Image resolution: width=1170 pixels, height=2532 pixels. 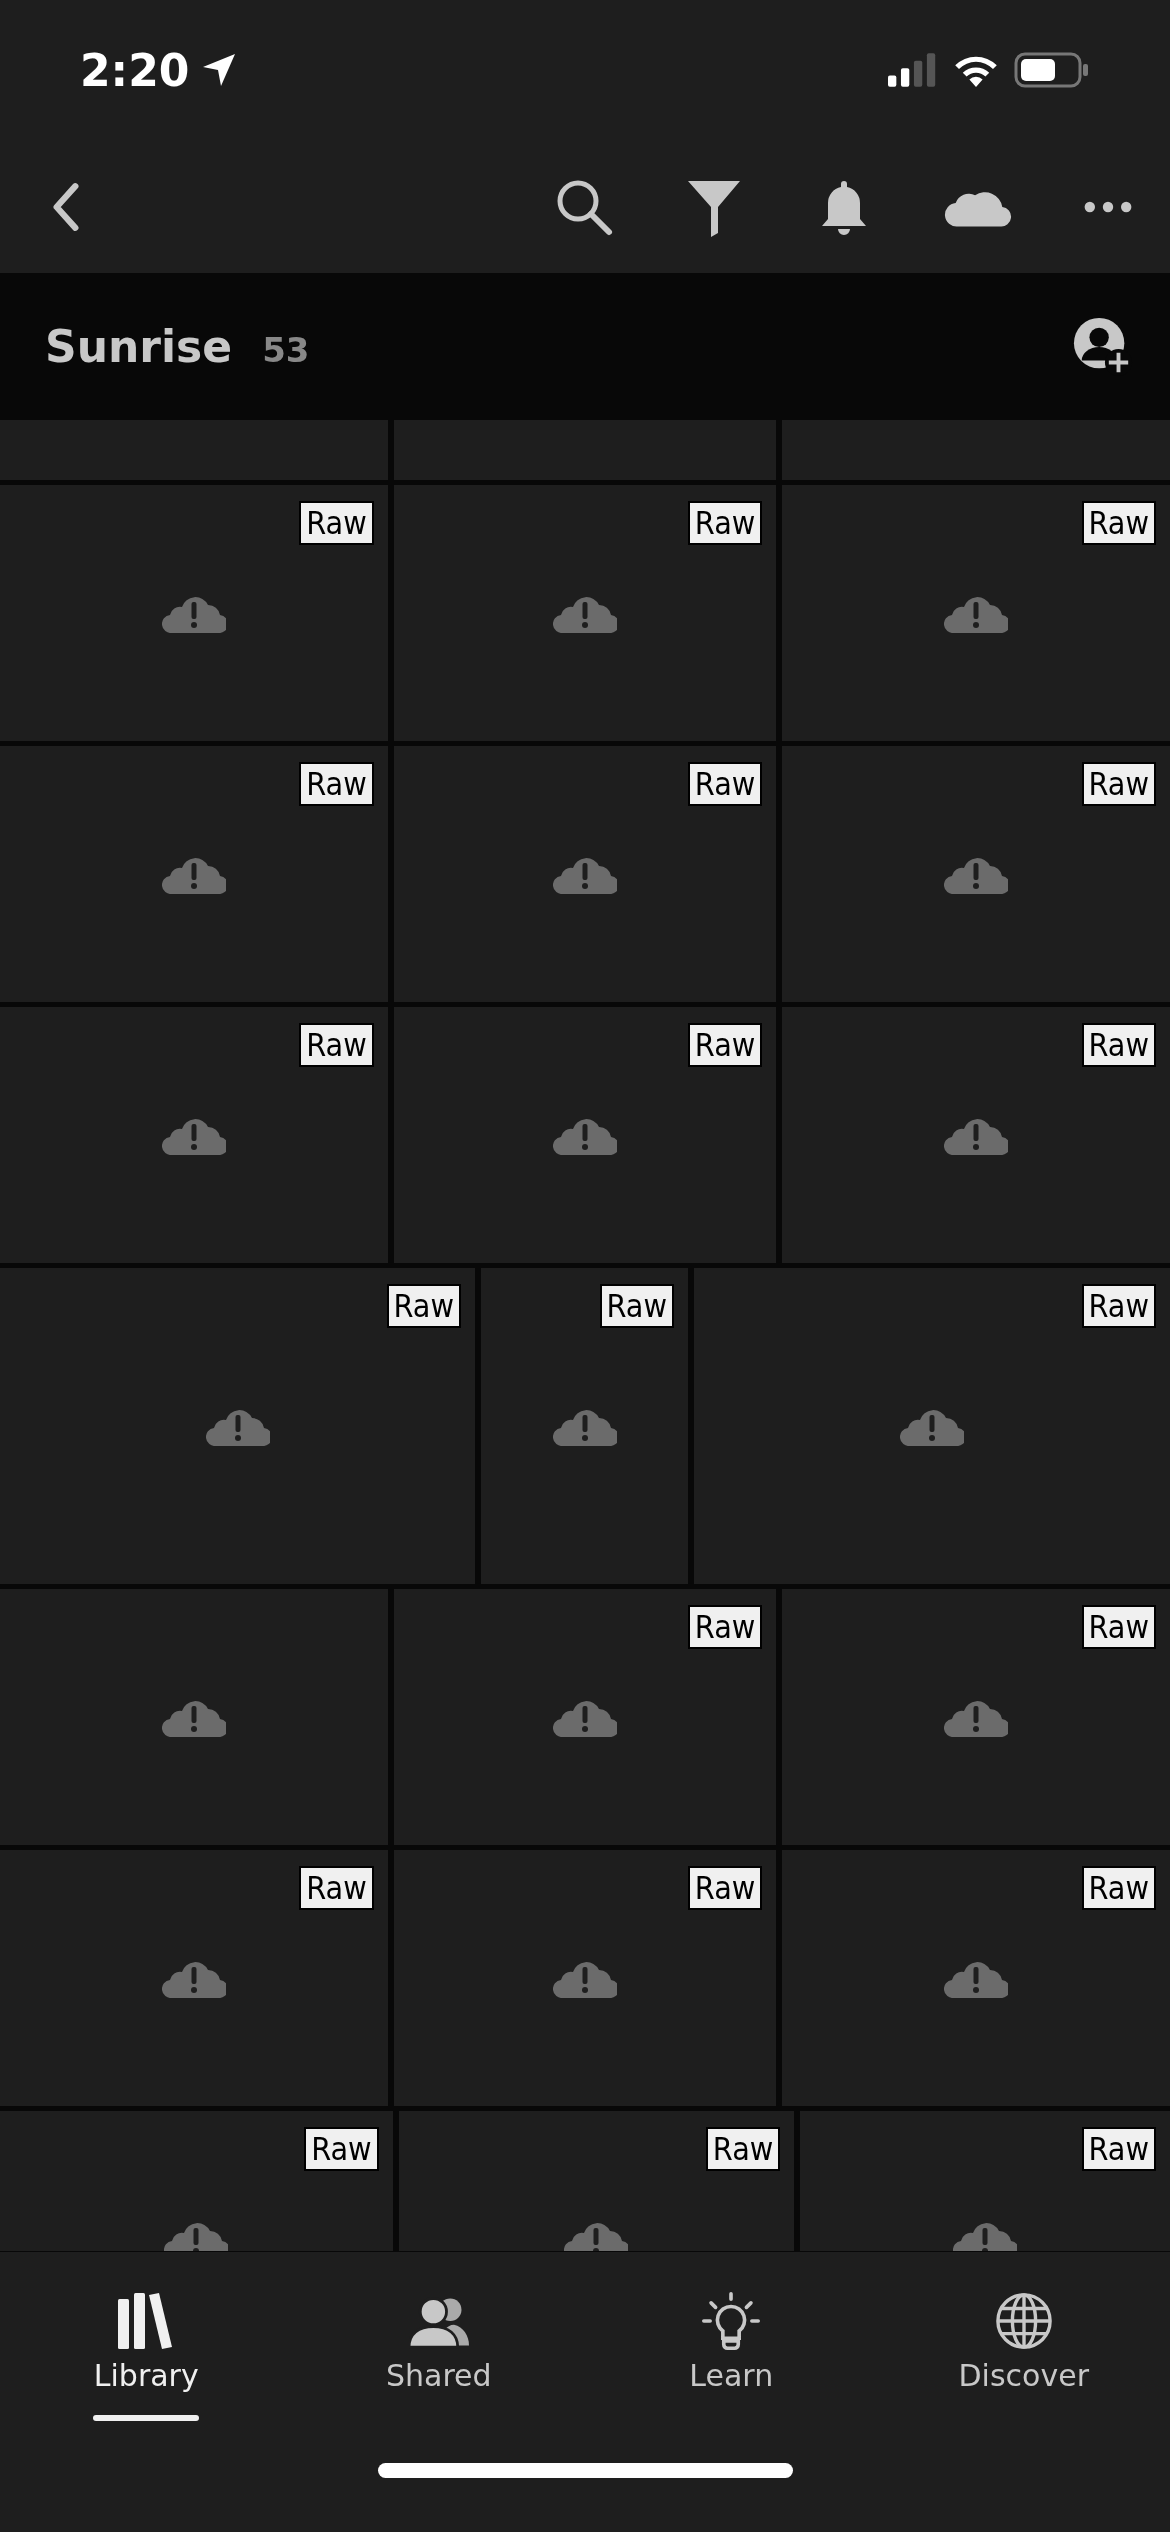 What do you see at coordinates (66, 206) in the screenshot?
I see `back-icon` at bounding box center [66, 206].